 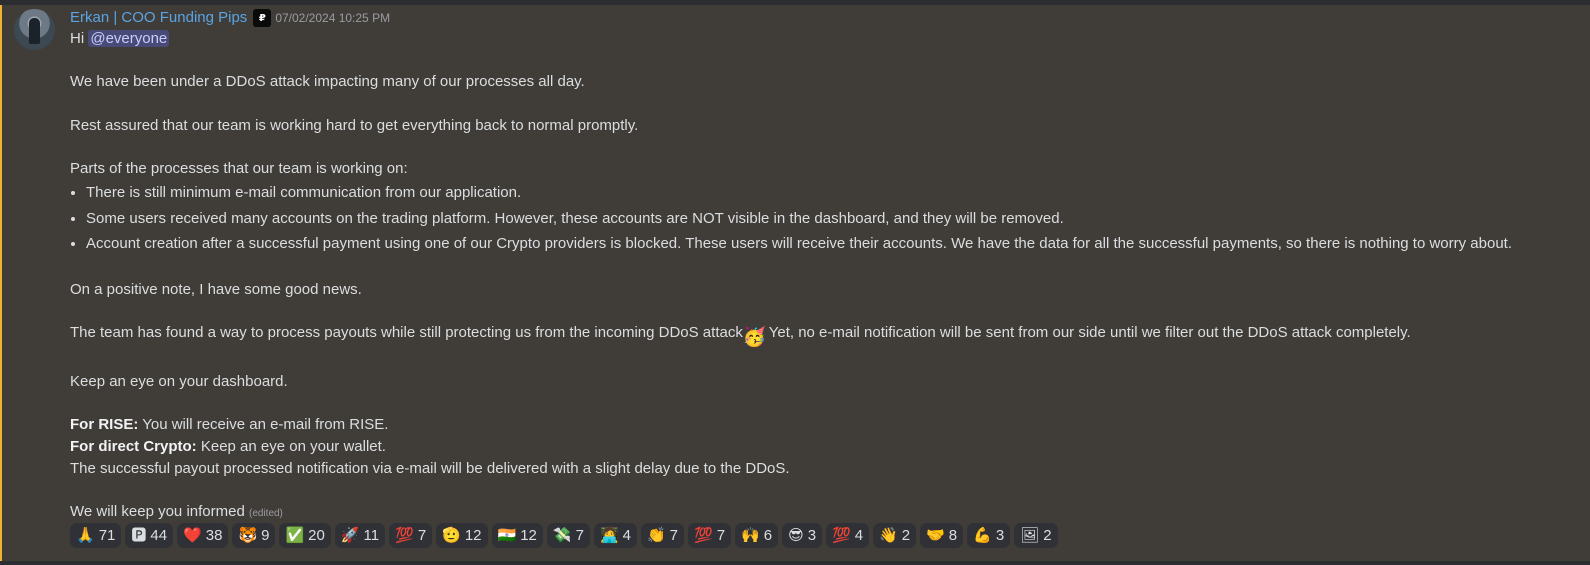 What do you see at coordinates (107, 535) in the screenshot?
I see `reaction-count: 71` at bounding box center [107, 535].